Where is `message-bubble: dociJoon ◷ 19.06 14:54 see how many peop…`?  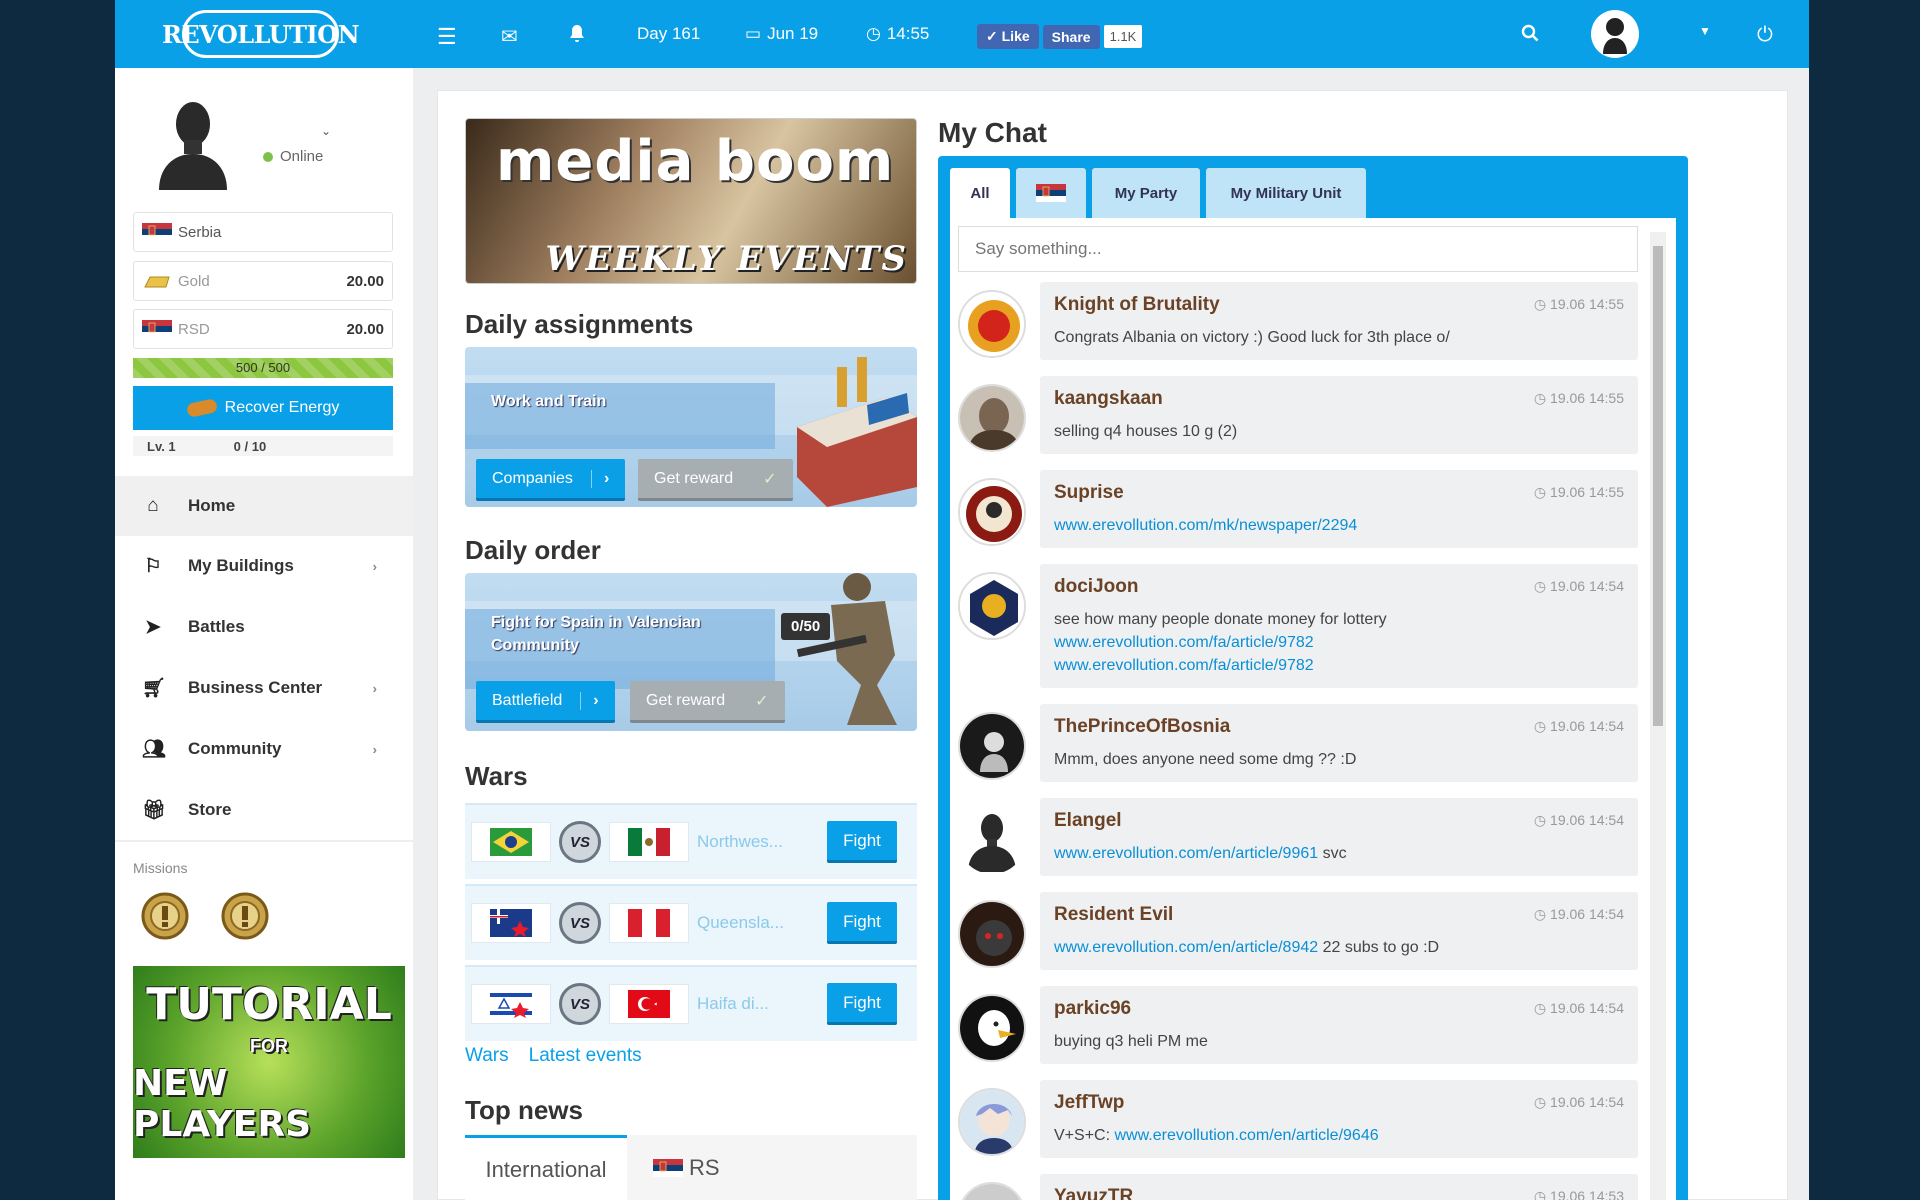
message-bubble: dociJoon ◷ 19.06 14:54 see how many peop… is located at coordinates (1339, 626).